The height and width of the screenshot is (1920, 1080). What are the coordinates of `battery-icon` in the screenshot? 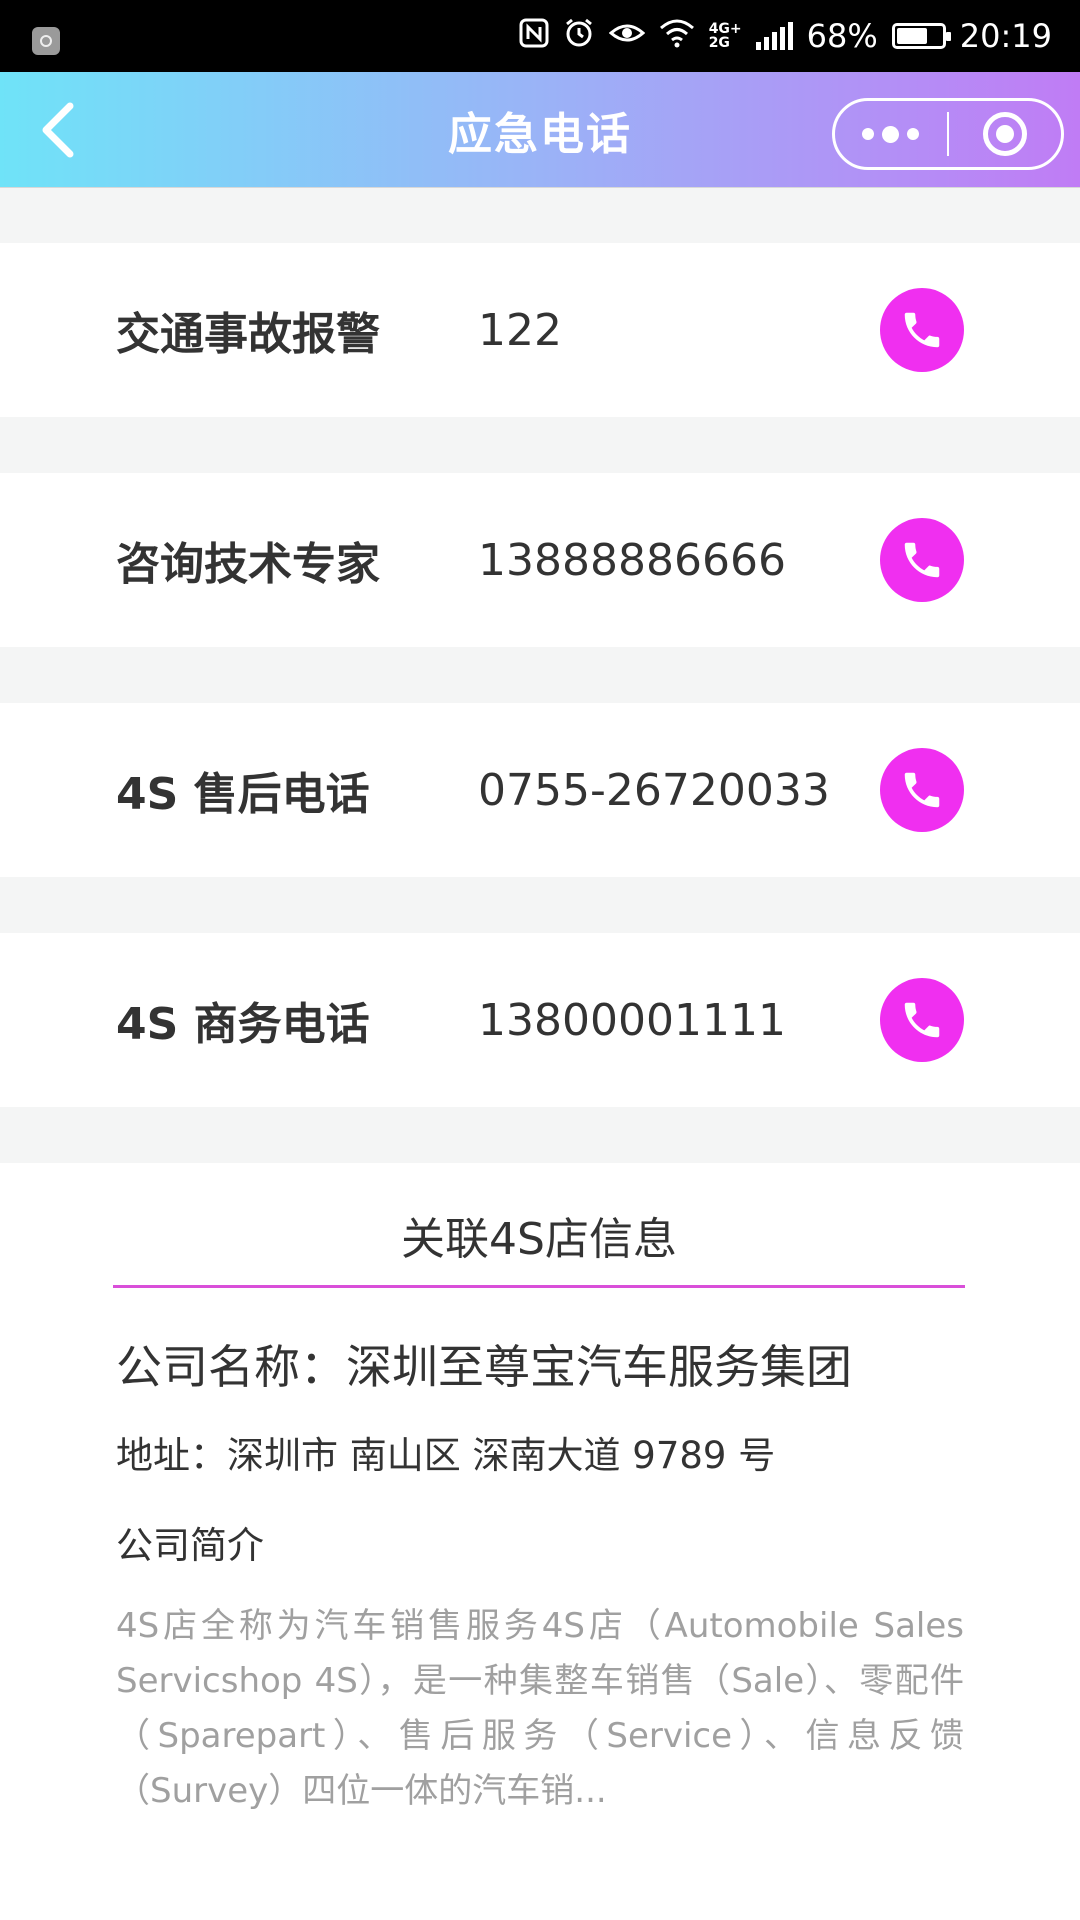 It's located at (921, 36).